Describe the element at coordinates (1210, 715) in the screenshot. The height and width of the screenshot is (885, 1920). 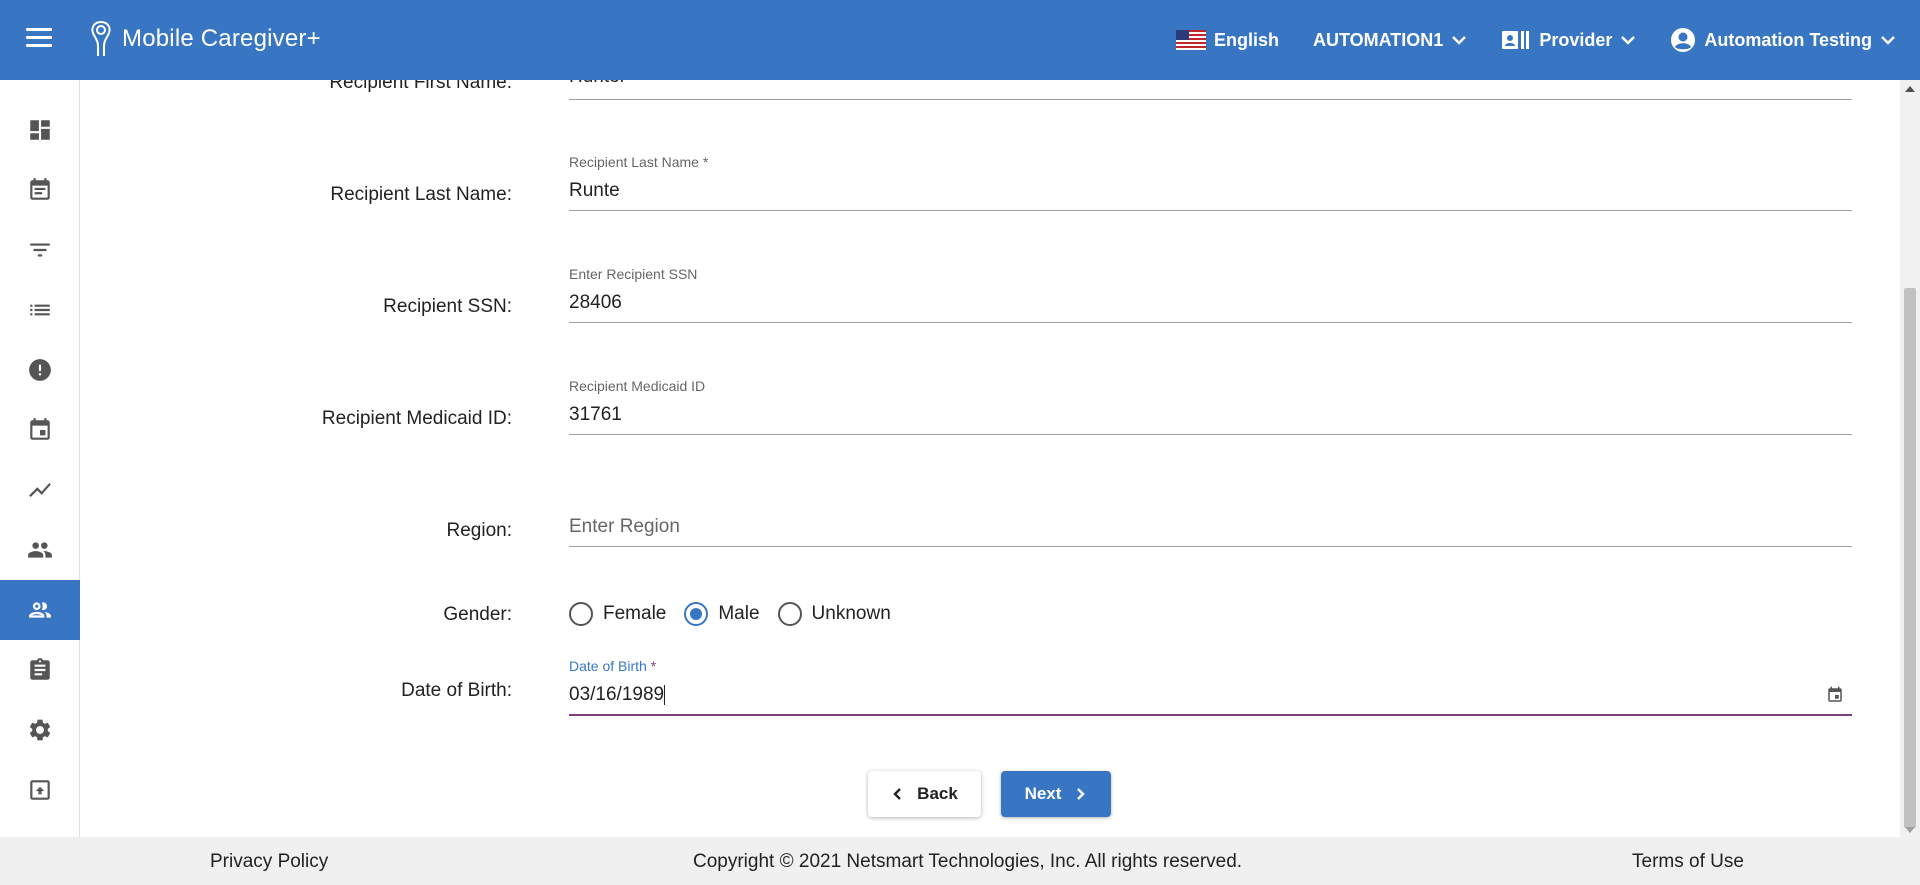
I see `dob-underline-focused` at that location.